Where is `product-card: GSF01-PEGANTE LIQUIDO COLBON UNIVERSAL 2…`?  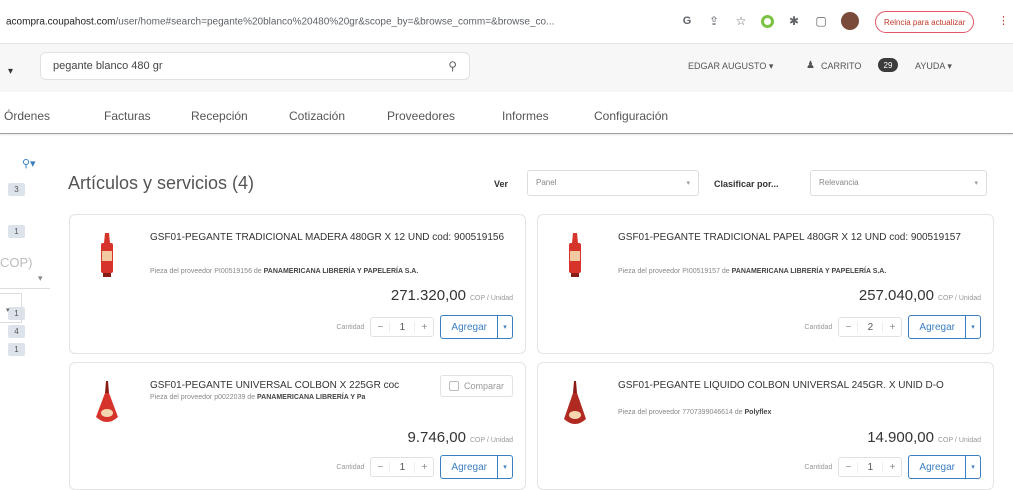 product-card: GSF01-PEGANTE LIQUIDO COLBON UNIVERSAL 2… is located at coordinates (765, 426).